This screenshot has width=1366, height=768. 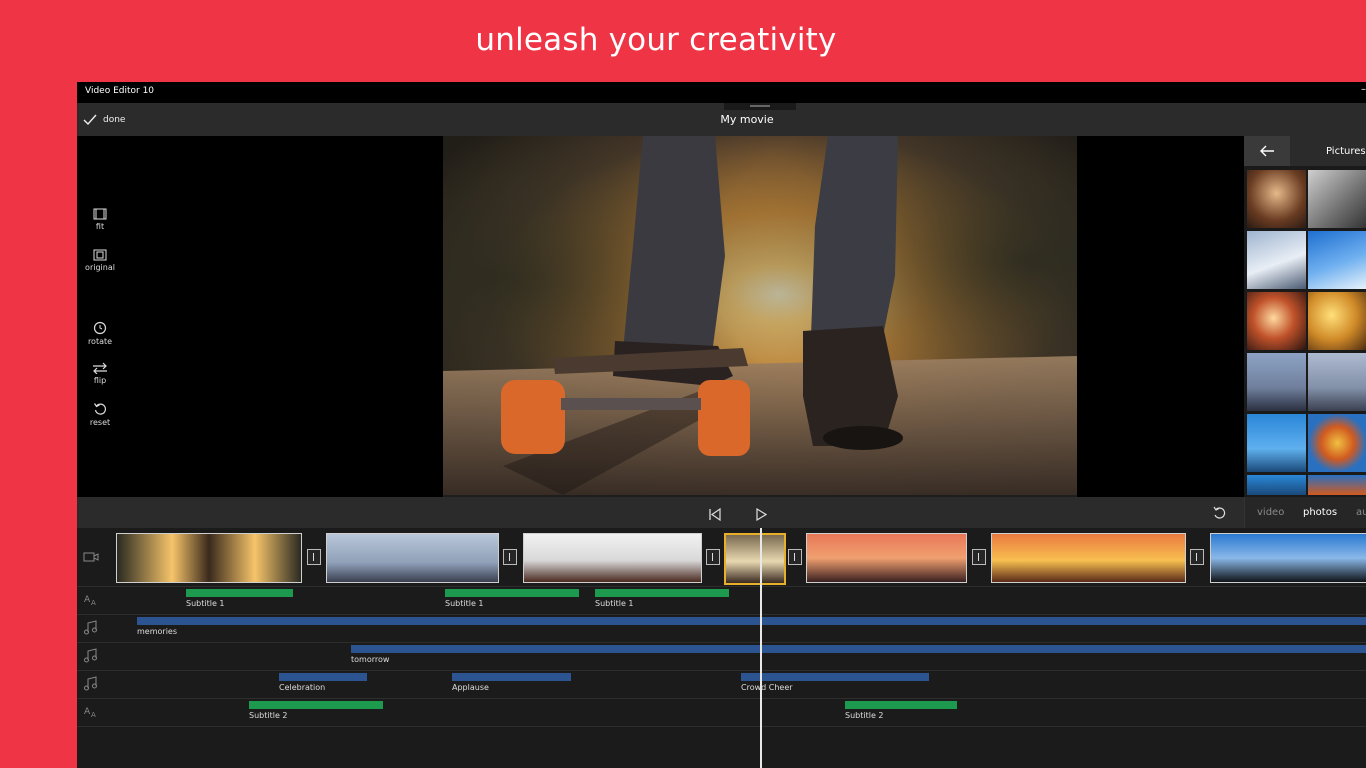 What do you see at coordinates (721, 600) in the screenshot?
I see `subtitle-track-1: AA Subtitle 1 Subtitle 1 Subtitle 1` at bounding box center [721, 600].